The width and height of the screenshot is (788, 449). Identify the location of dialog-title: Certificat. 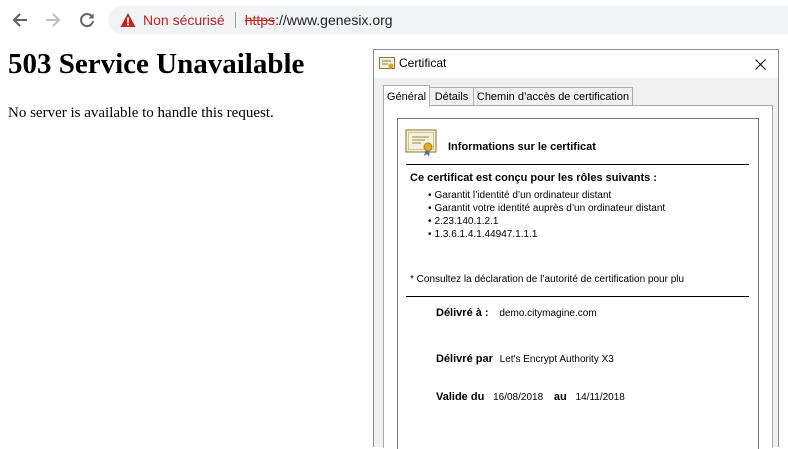
(423, 63).